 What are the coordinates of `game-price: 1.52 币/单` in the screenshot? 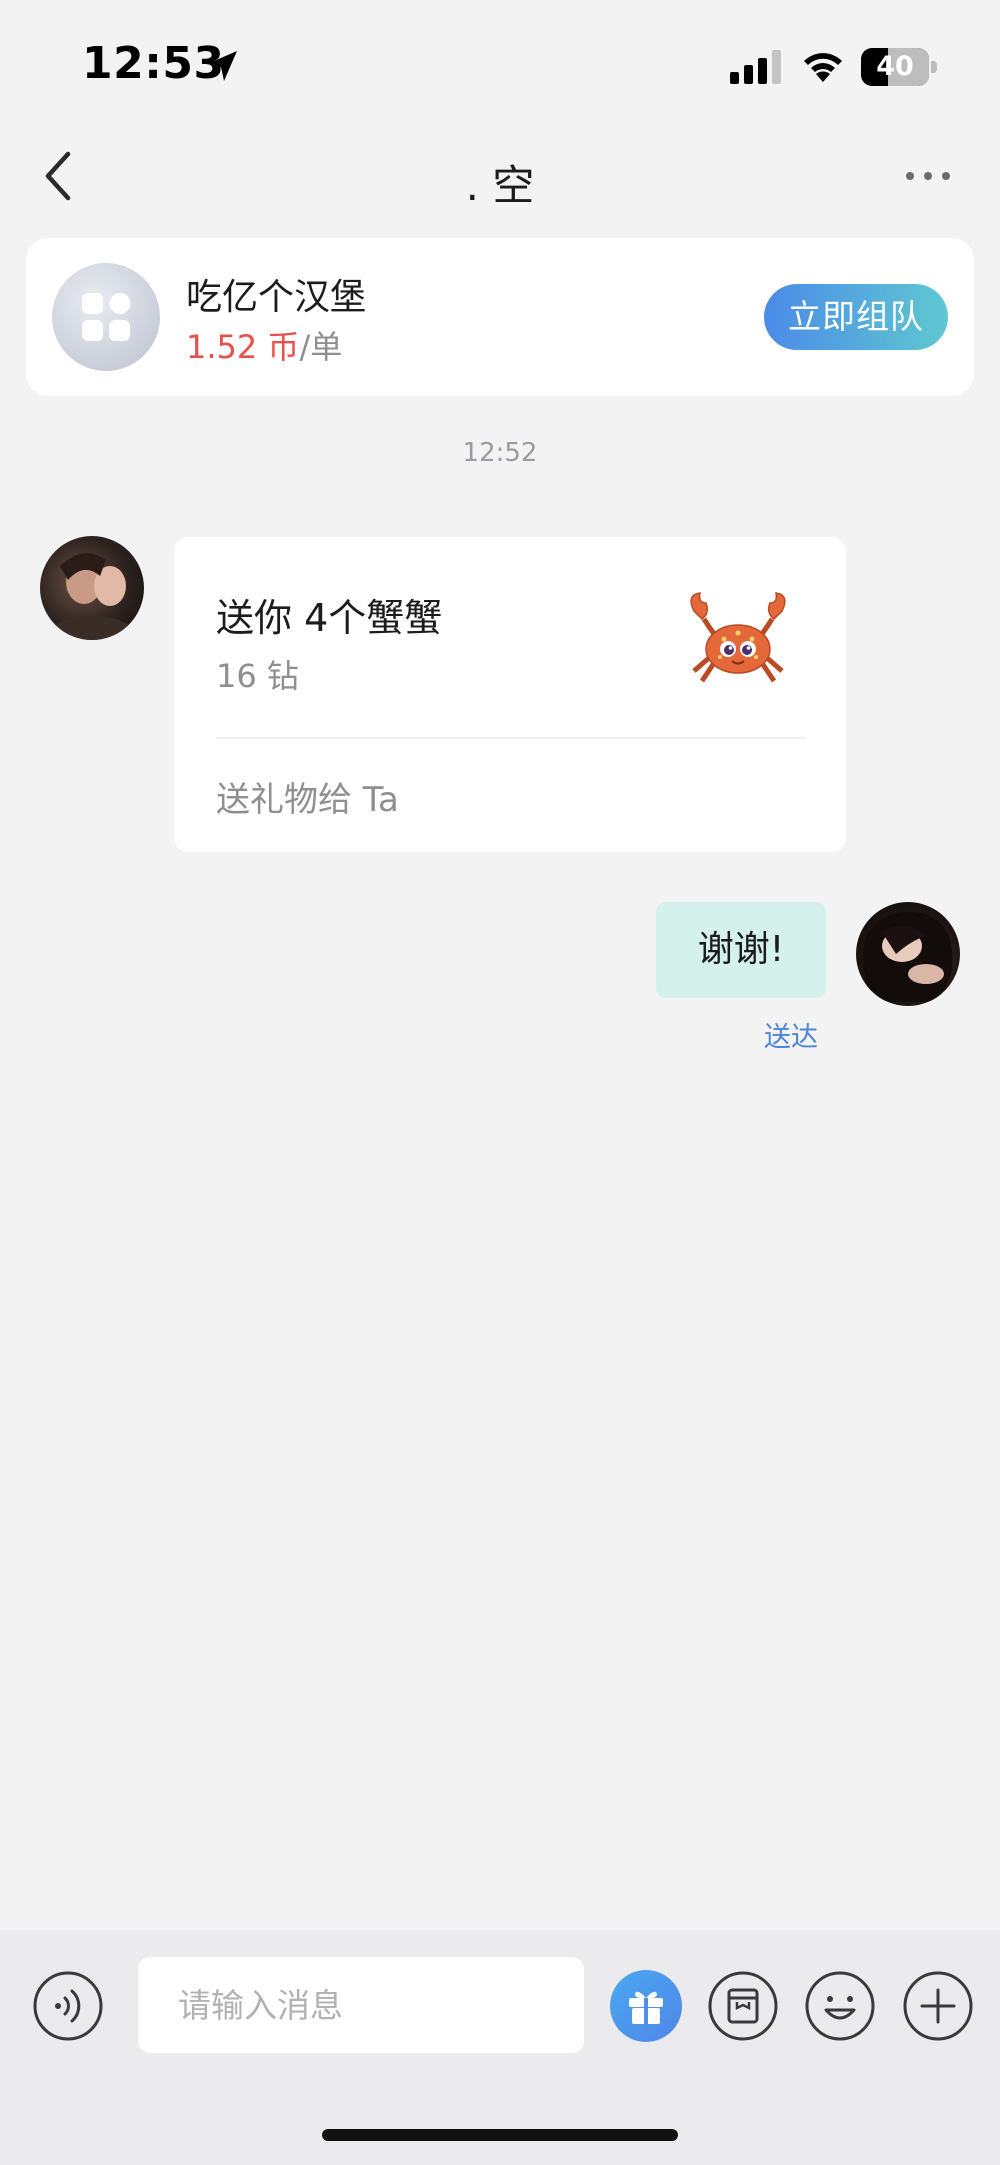 It's located at (264, 345).